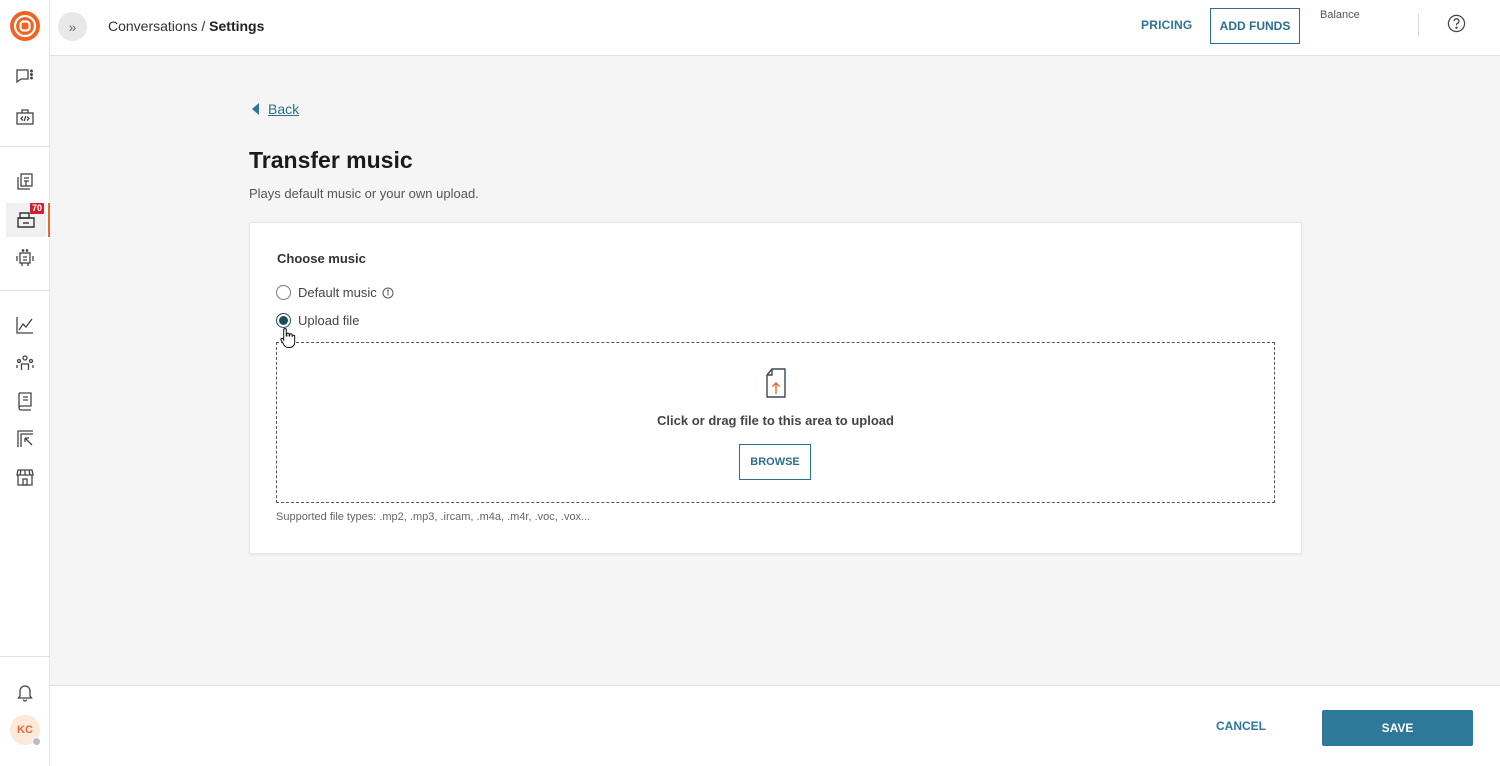 The height and width of the screenshot is (766, 1500). I want to click on people-icon, so click(25, 362).